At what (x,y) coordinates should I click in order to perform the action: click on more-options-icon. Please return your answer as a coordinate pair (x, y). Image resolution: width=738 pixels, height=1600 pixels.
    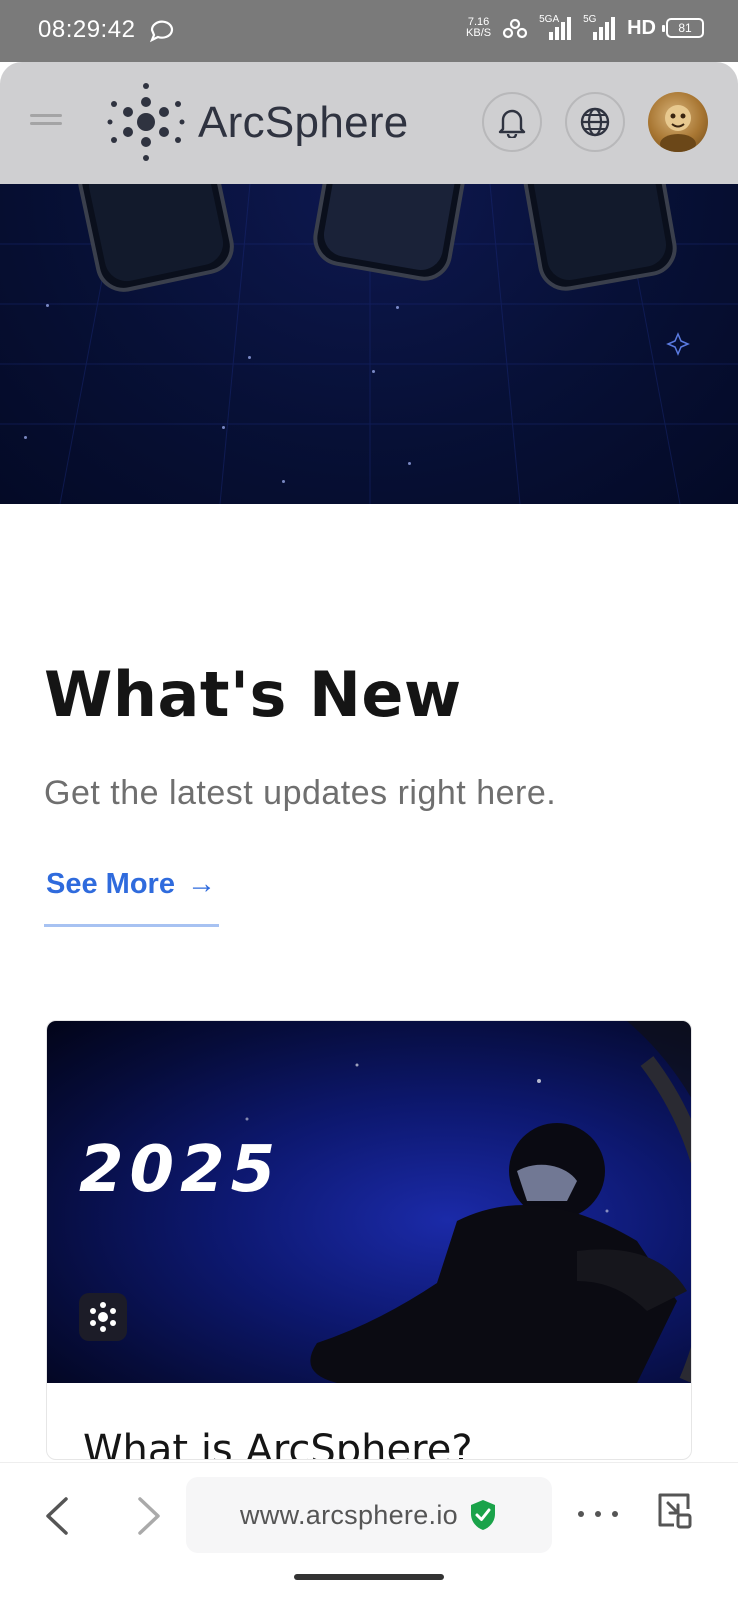
    Looking at the image, I should click on (598, 1514).